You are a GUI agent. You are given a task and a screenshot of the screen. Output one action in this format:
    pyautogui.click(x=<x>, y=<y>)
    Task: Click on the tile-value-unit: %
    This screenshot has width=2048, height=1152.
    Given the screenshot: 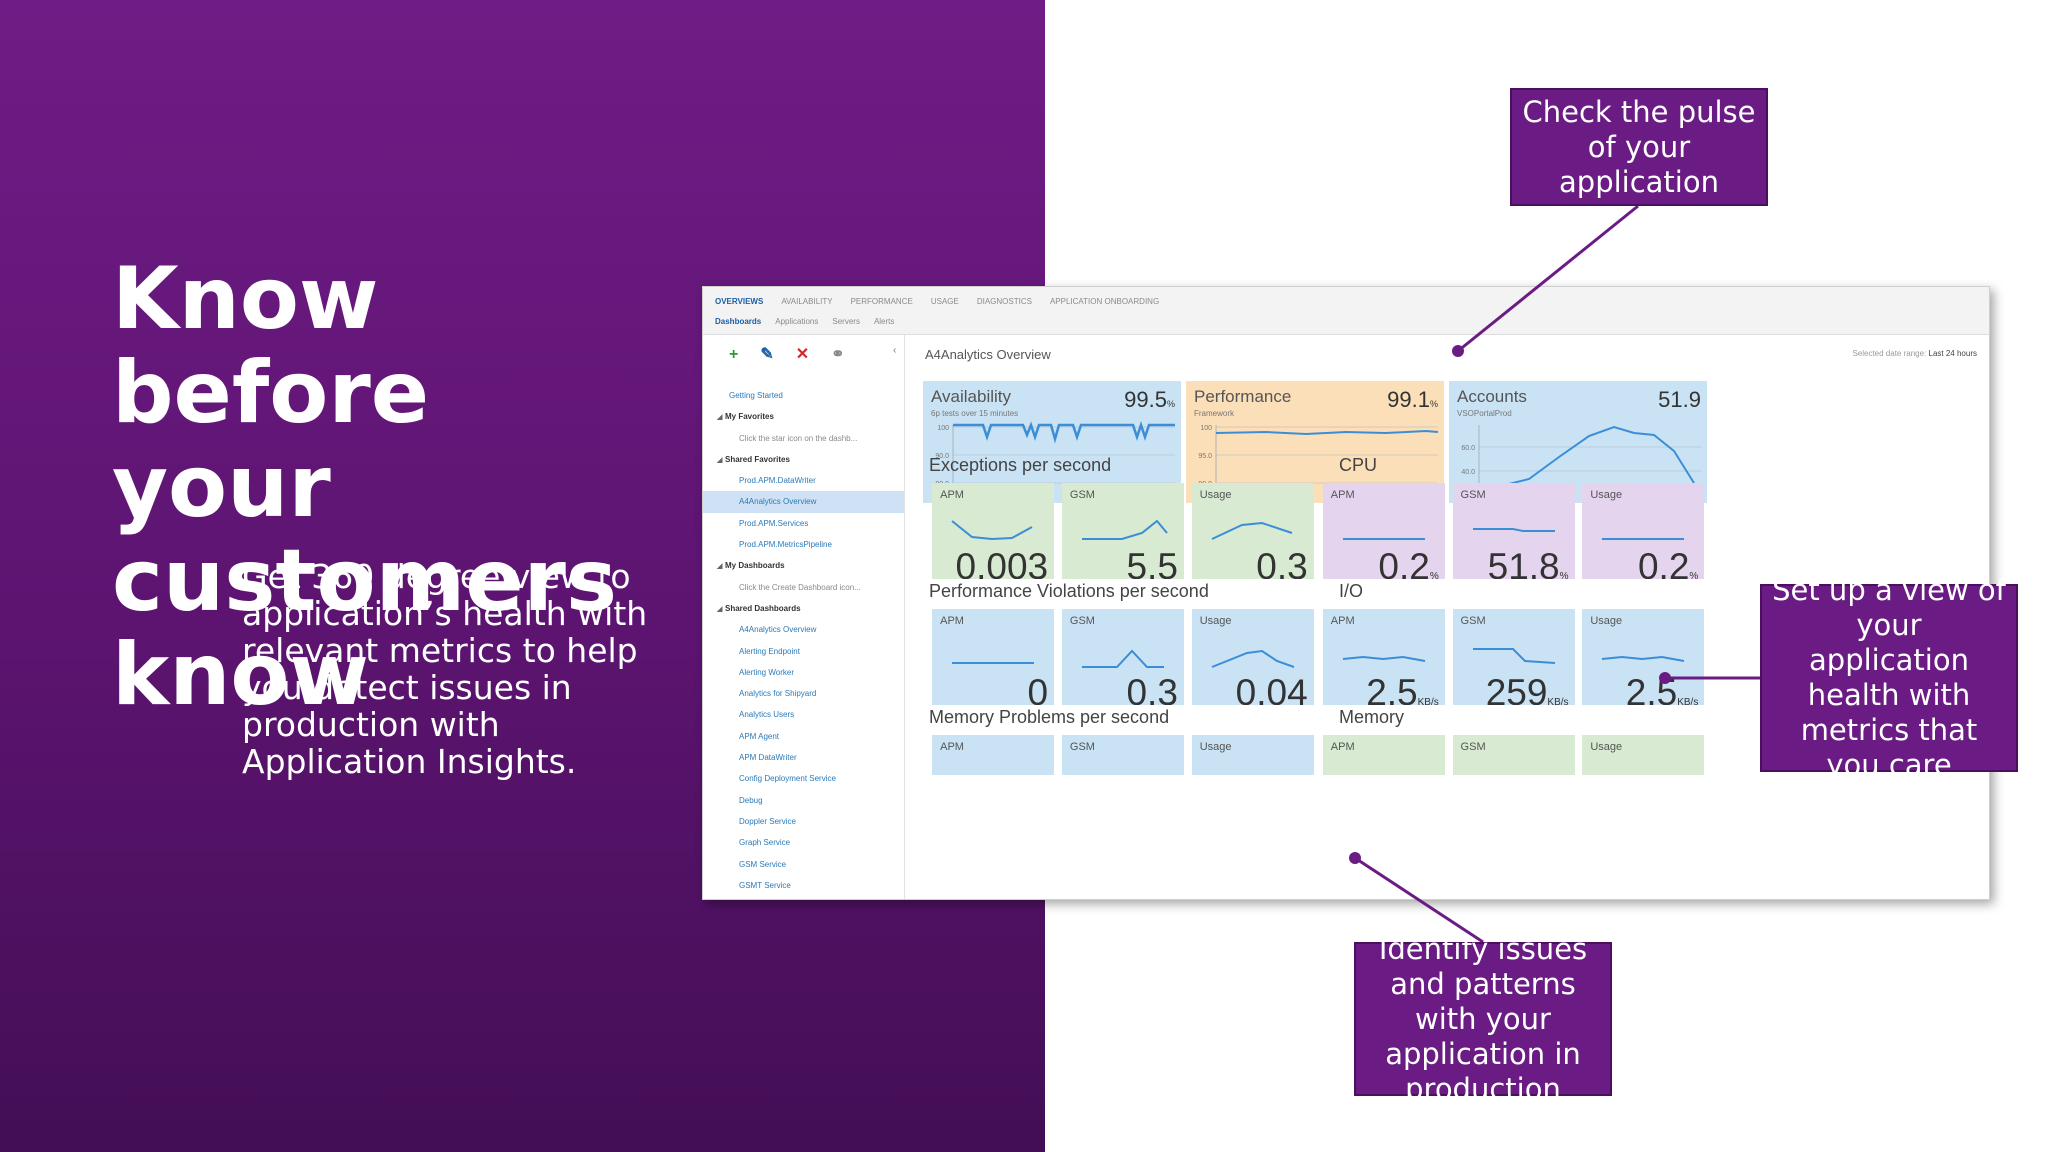 What is the action you would take?
    pyautogui.click(x=1170, y=404)
    